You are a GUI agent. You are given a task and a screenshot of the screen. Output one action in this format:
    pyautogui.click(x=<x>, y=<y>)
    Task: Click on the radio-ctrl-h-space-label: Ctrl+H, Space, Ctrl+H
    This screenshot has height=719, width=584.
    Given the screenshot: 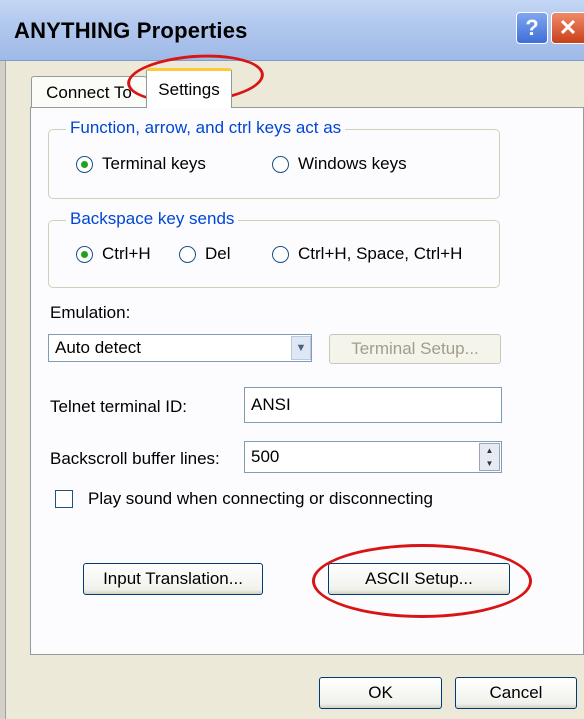 What is the action you would take?
    pyautogui.click(x=380, y=254)
    